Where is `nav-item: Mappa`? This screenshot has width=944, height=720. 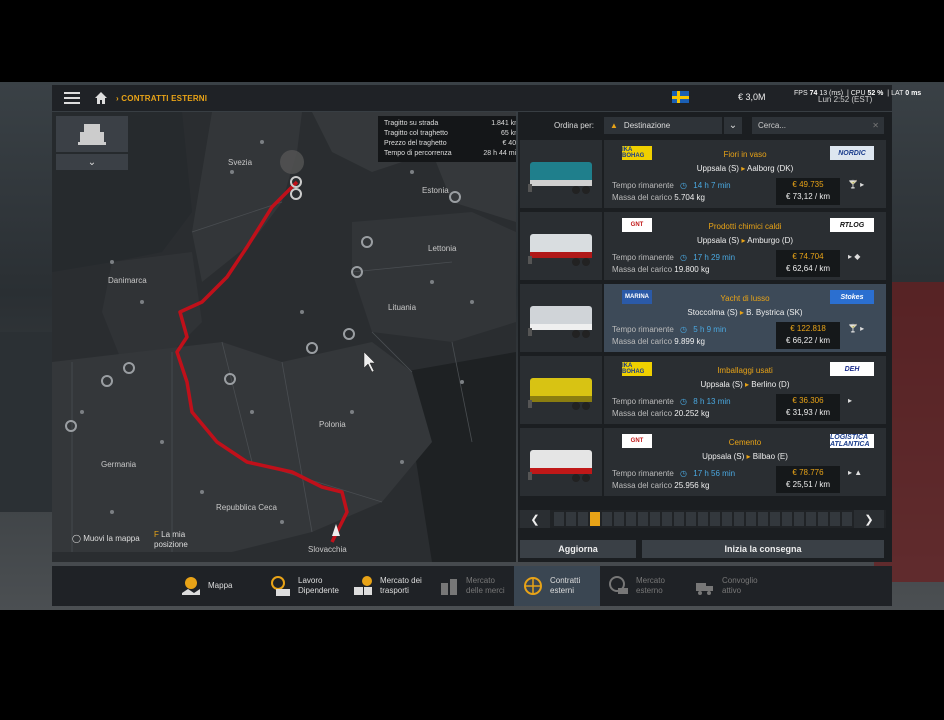
nav-item: Mappa is located at coordinates (218, 586).